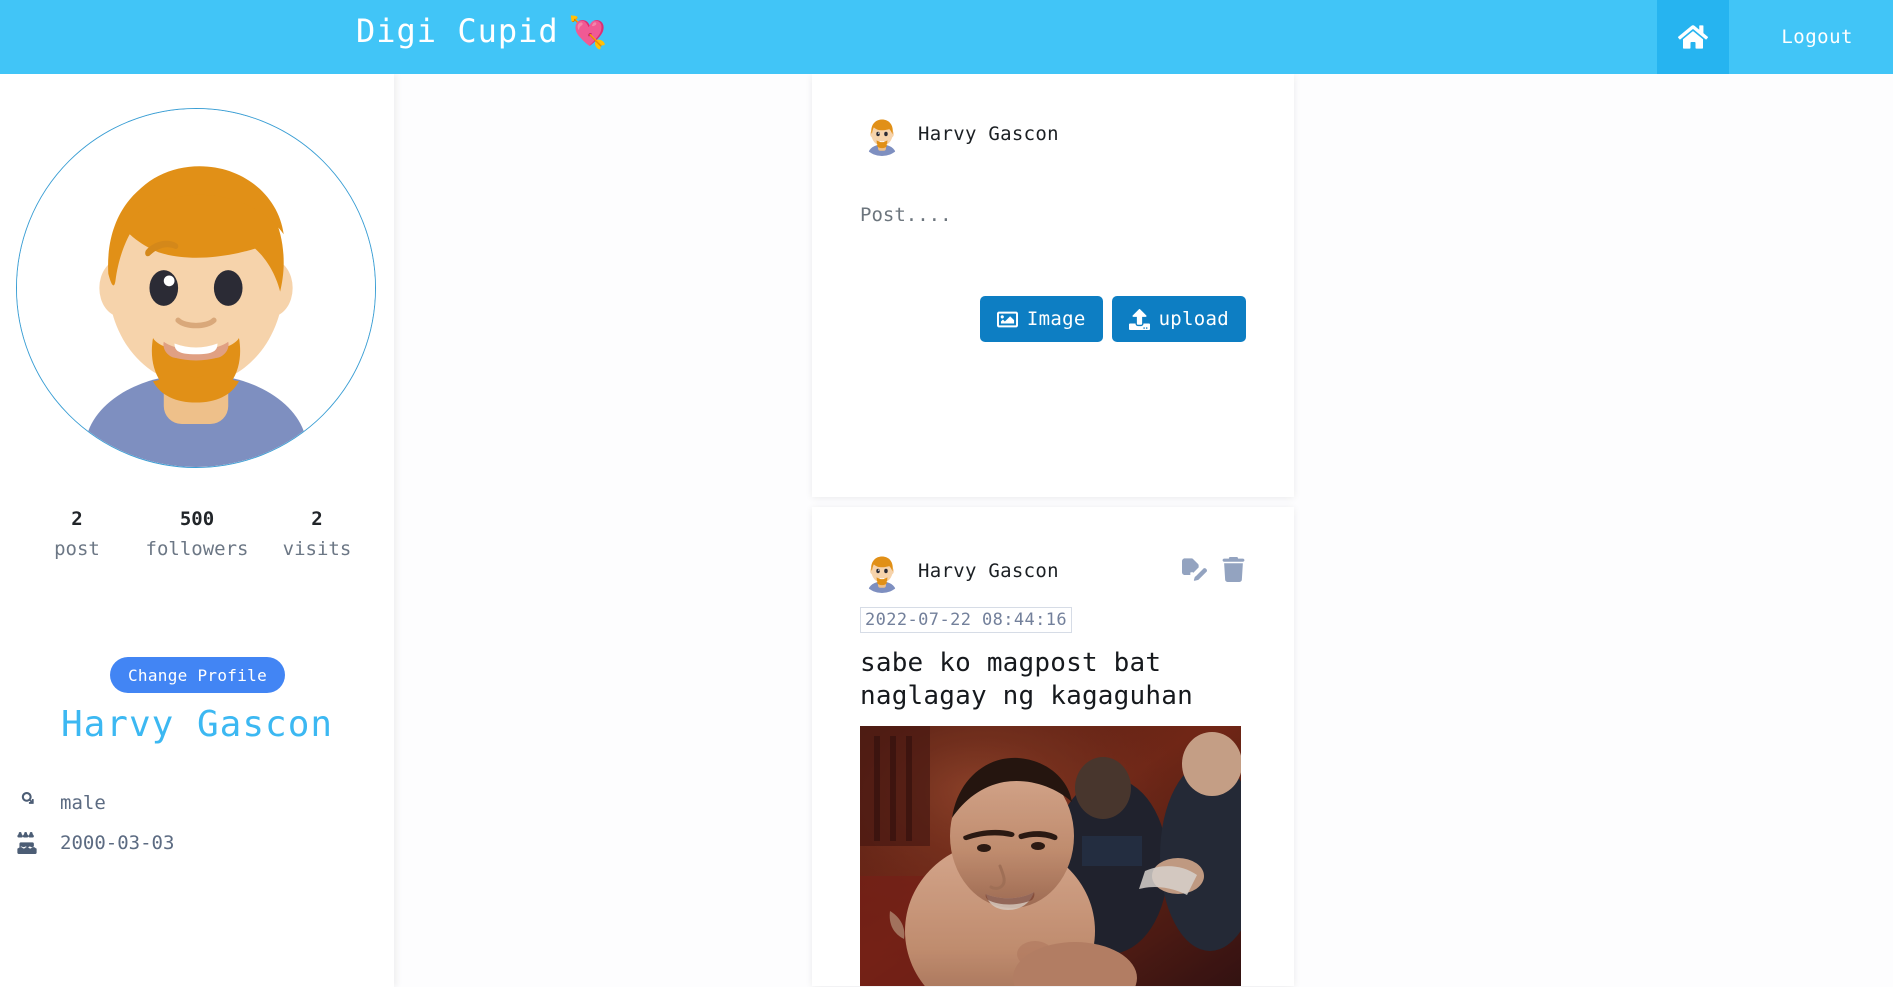 This screenshot has height=987, width=1893. I want to click on brand-title: Digi Cupid, so click(457, 31).